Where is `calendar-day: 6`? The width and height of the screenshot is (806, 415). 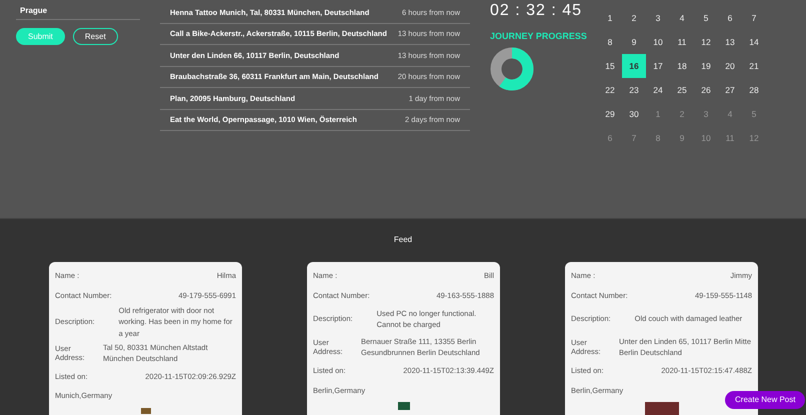 calendar-day: 6 is located at coordinates (730, 18).